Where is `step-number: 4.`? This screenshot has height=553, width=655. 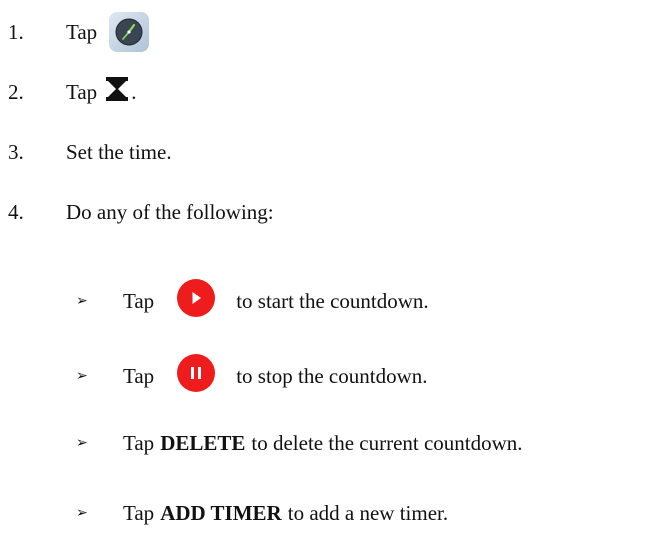 step-number: 4. is located at coordinates (16, 211).